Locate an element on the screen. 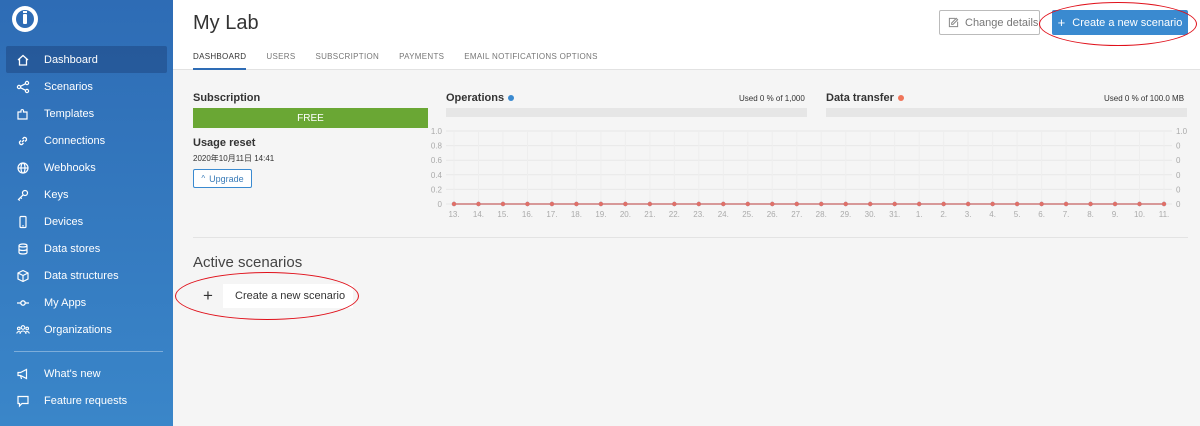 The height and width of the screenshot is (426, 1200). sidebar-item-my-apps: My Apps is located at coordinates (86, 302).